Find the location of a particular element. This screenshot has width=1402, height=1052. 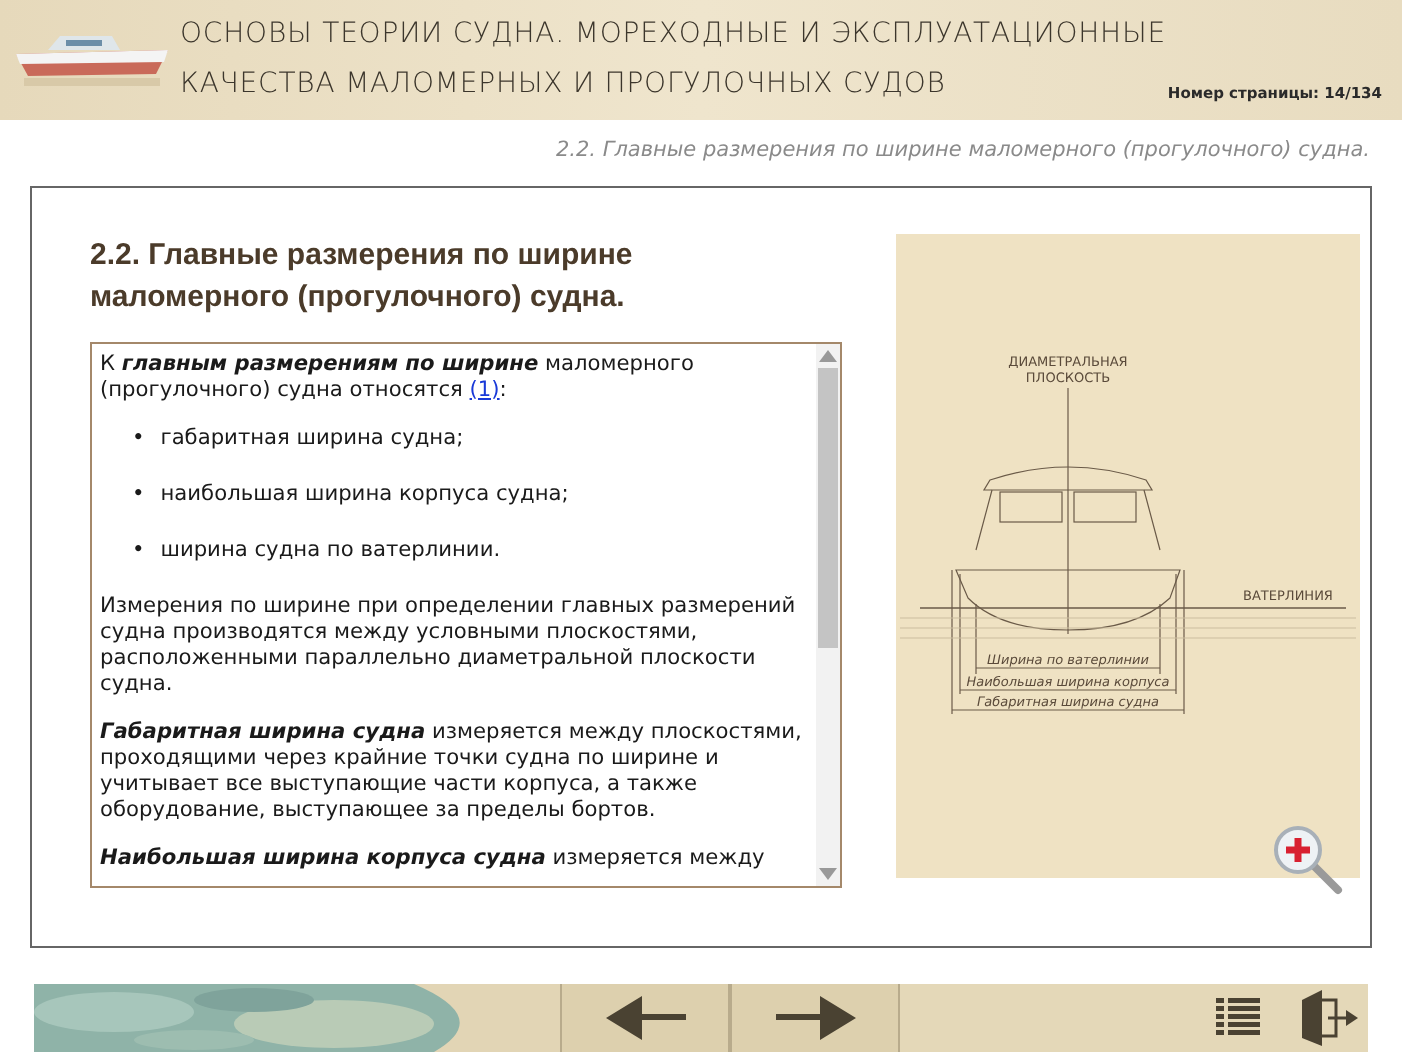

back-button is located at coordinates (645, 1018).